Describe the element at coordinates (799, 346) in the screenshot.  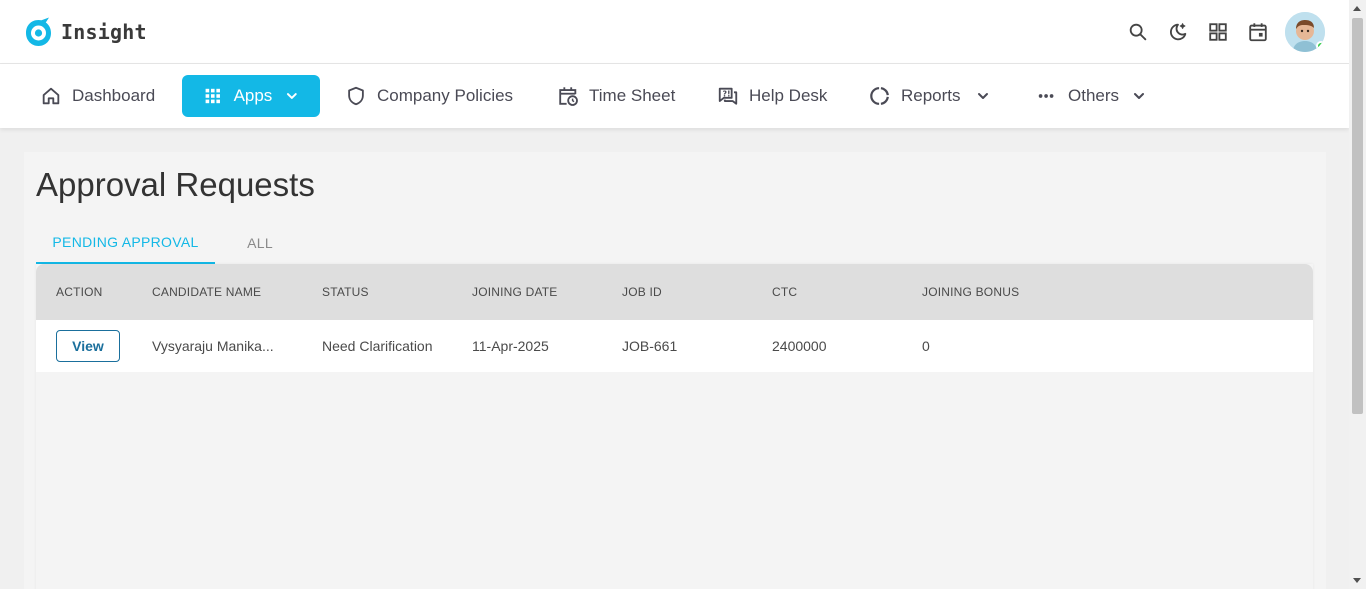
I see `ctc-cell: 2400000` at that location.